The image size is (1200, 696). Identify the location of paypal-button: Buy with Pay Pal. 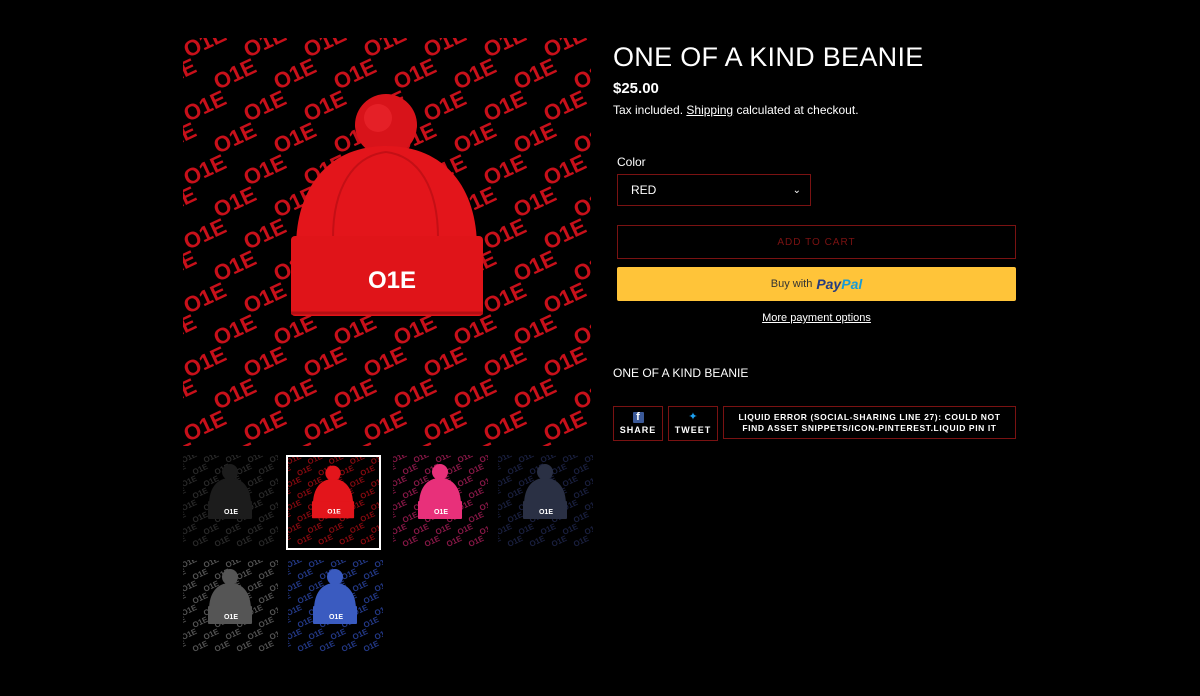
(816, 284).